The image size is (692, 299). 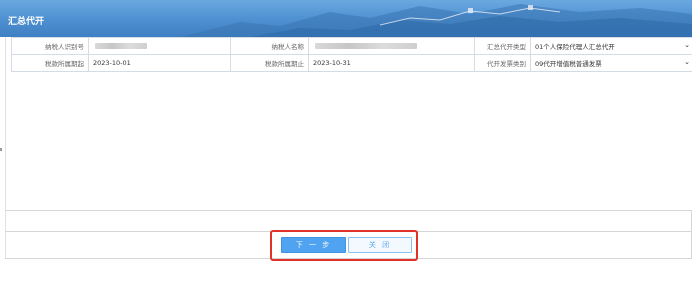 What do you see at coordinates (159, 46) in the screenshot?
I see `taxpayer-id-field` at bounding box center [159, 46].